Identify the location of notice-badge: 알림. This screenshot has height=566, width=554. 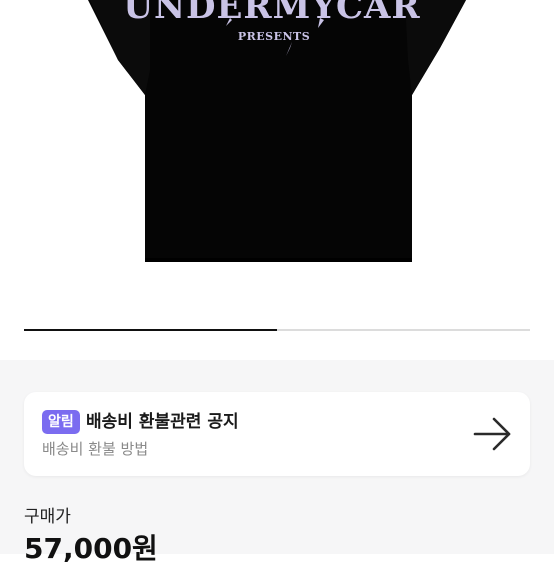
(61, 422).